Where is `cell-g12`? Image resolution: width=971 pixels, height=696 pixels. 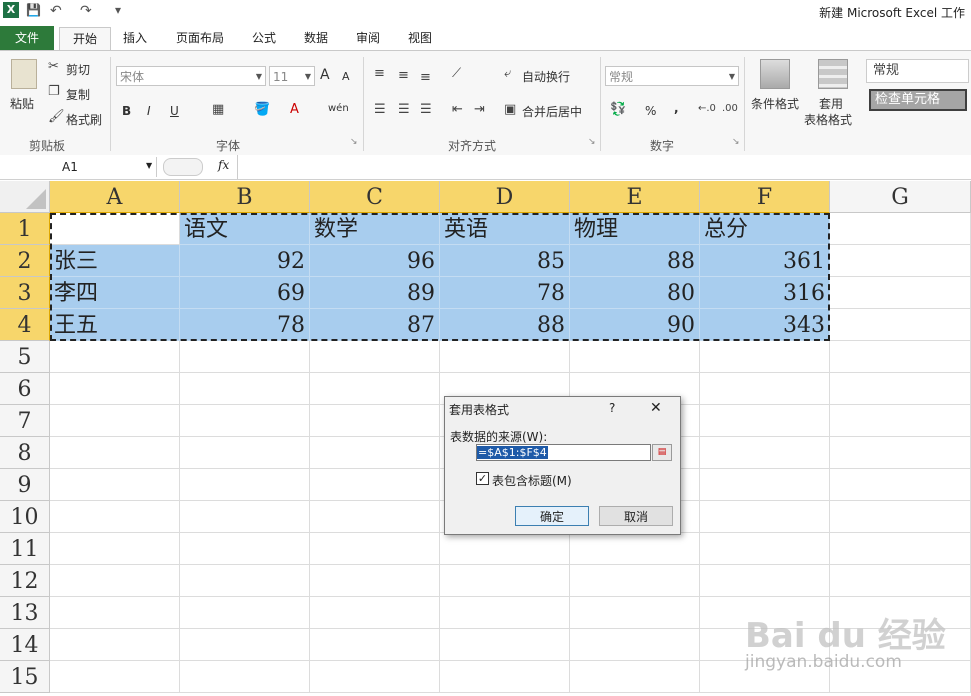
cell-g12 is located at coordinates (900, 581).